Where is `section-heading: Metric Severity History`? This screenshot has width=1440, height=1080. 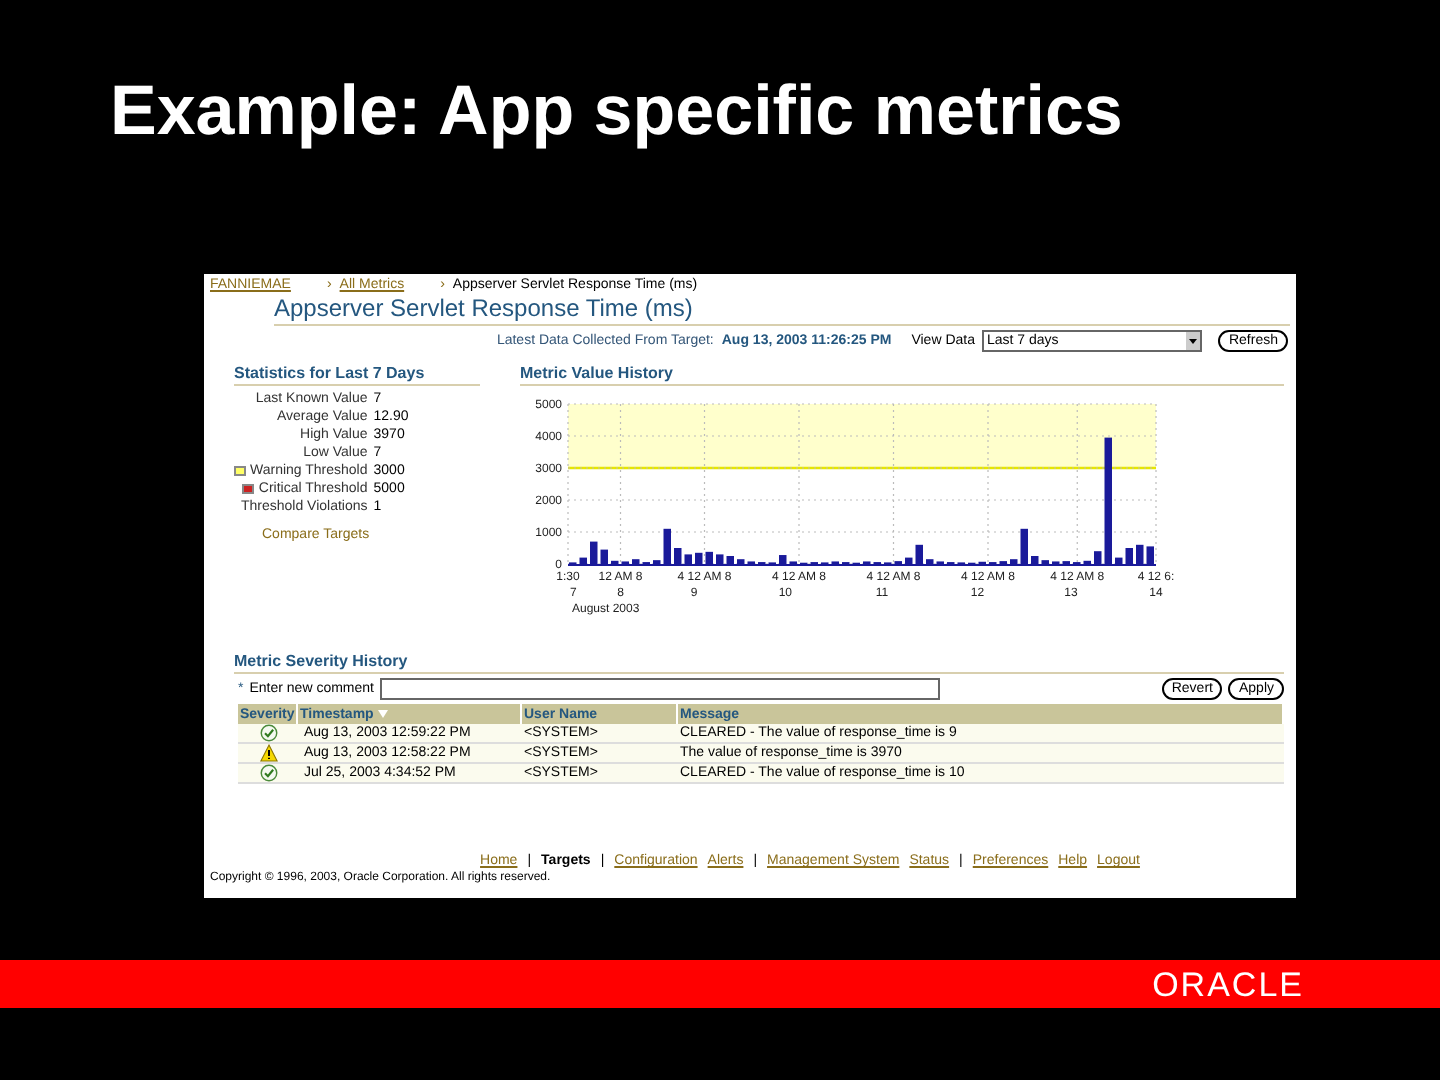 section-heading: Metric Severity History is located at coordinates (759, 663).